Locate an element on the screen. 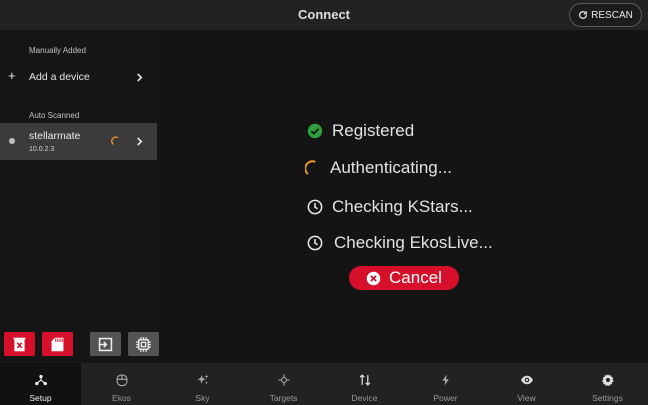 The image size is (648, 405). sd-card-icon is located at coordinates (57, 344).